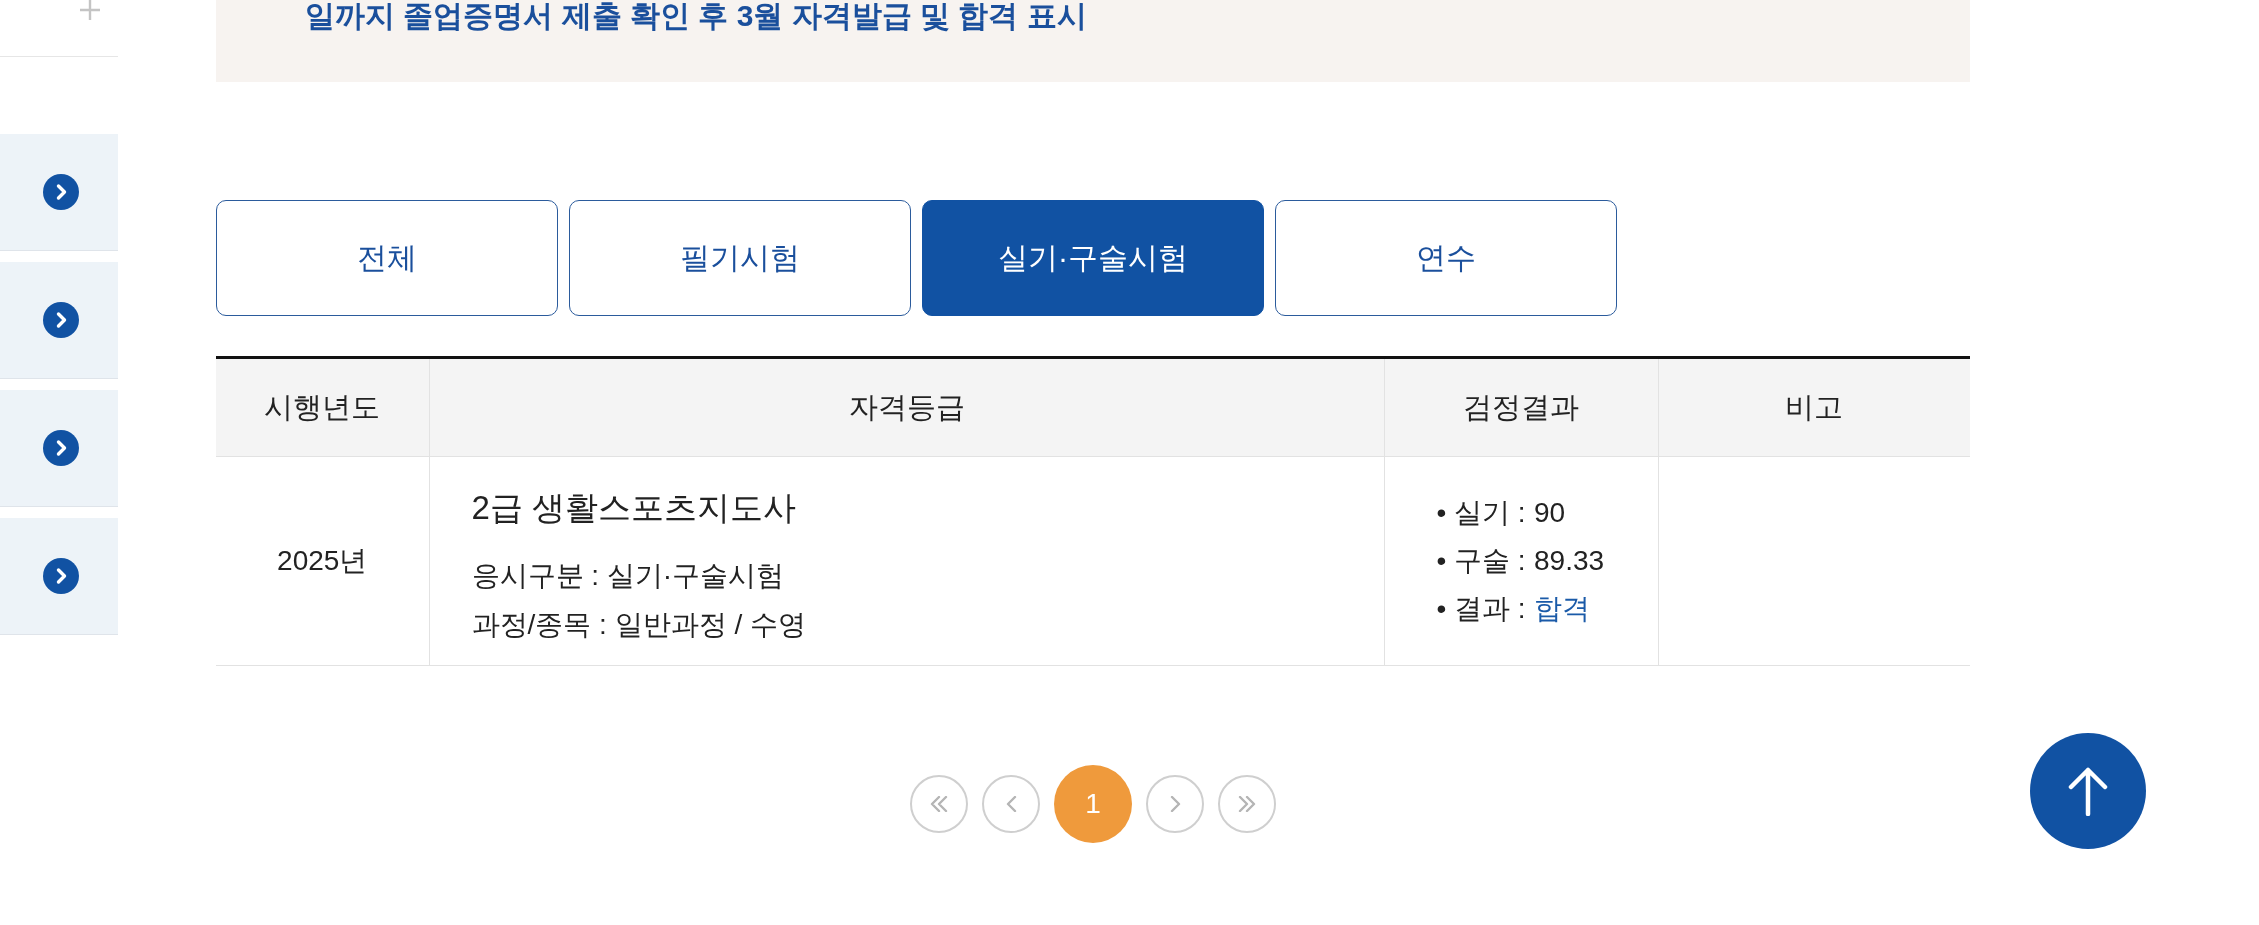 The height and width of the screenshot is (925, 2259). Describe the element at coordinates (906, 407) in the screenshot. I see `column-header: 자격등급` at that location.